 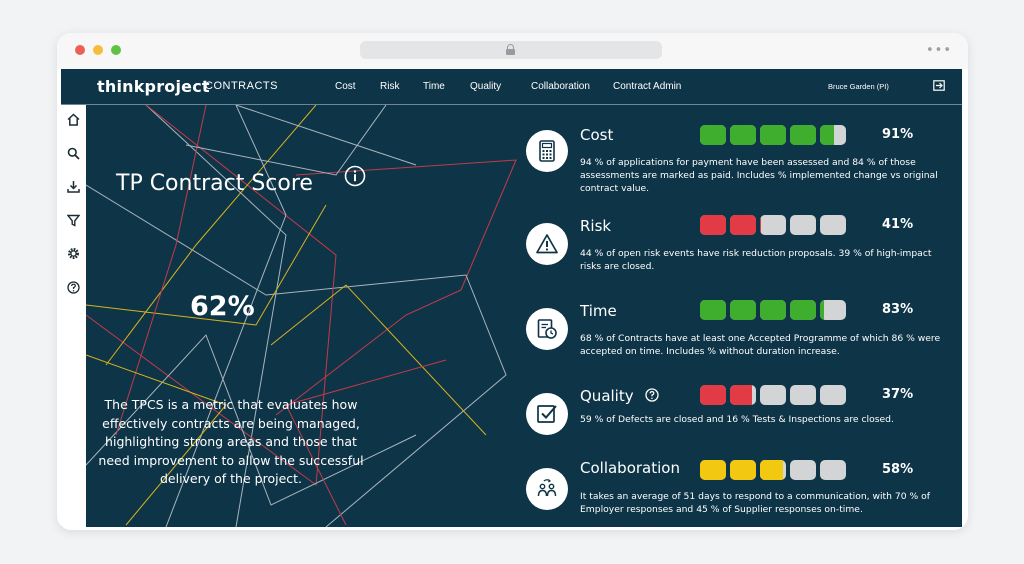 What do you see at coordinates (597, 135) in the screenshot?
I see `metric-name-cost: Cost` at bounding box center [597, 135].